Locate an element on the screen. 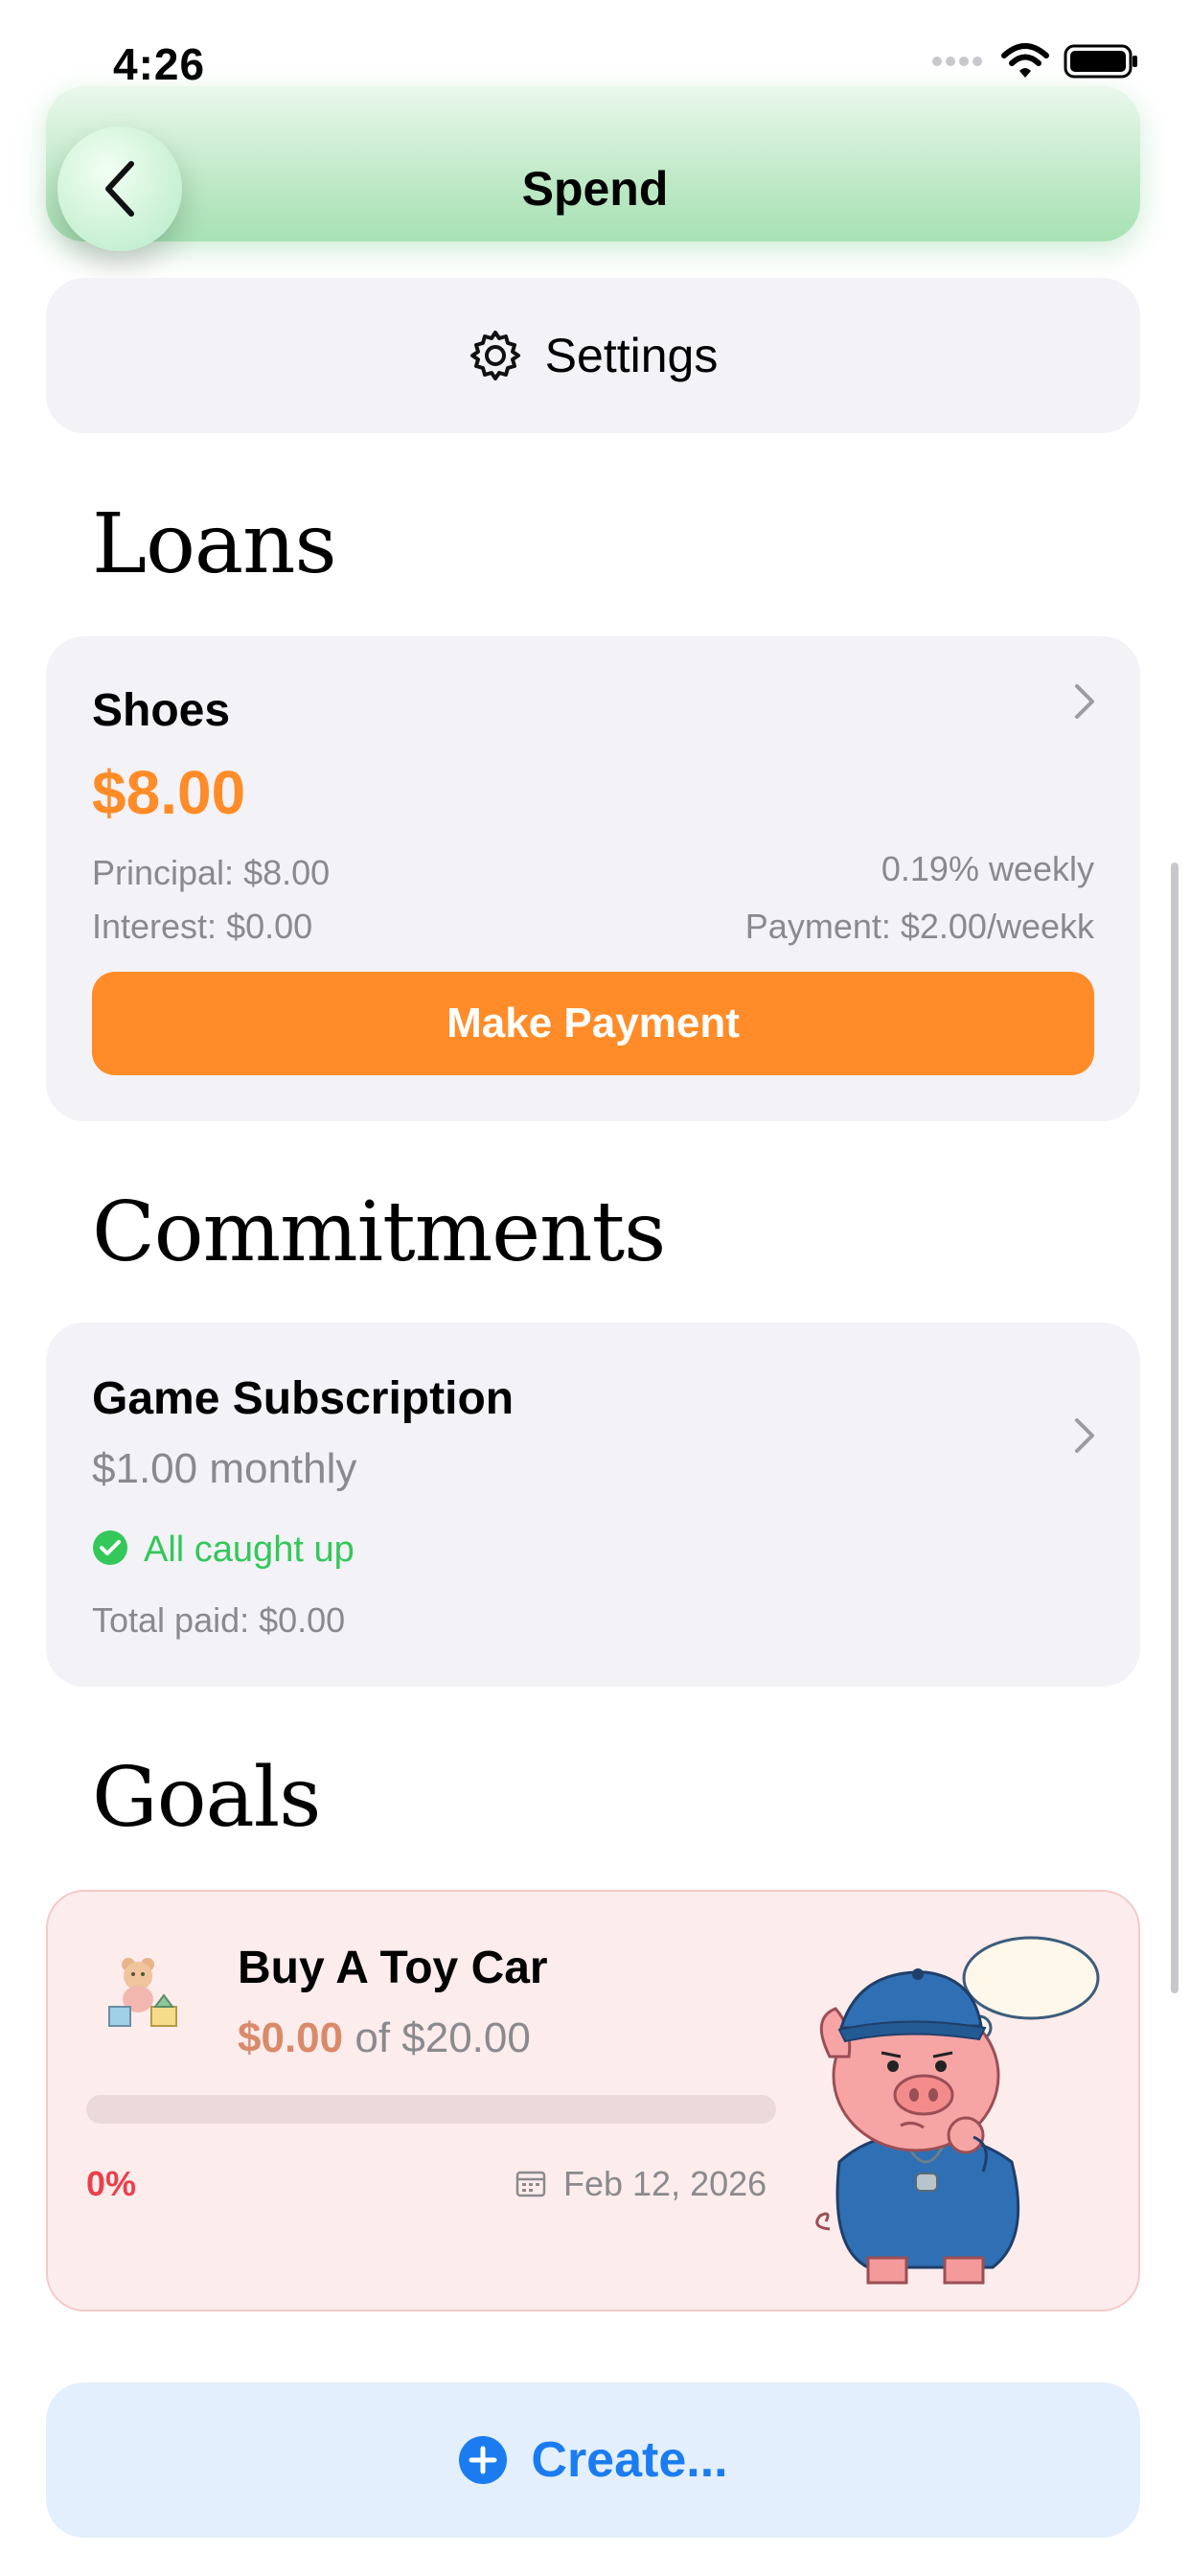 The height and width of the screenshot is (2576, 1190). settings-label: Settings is located at coordinates (632, 355).